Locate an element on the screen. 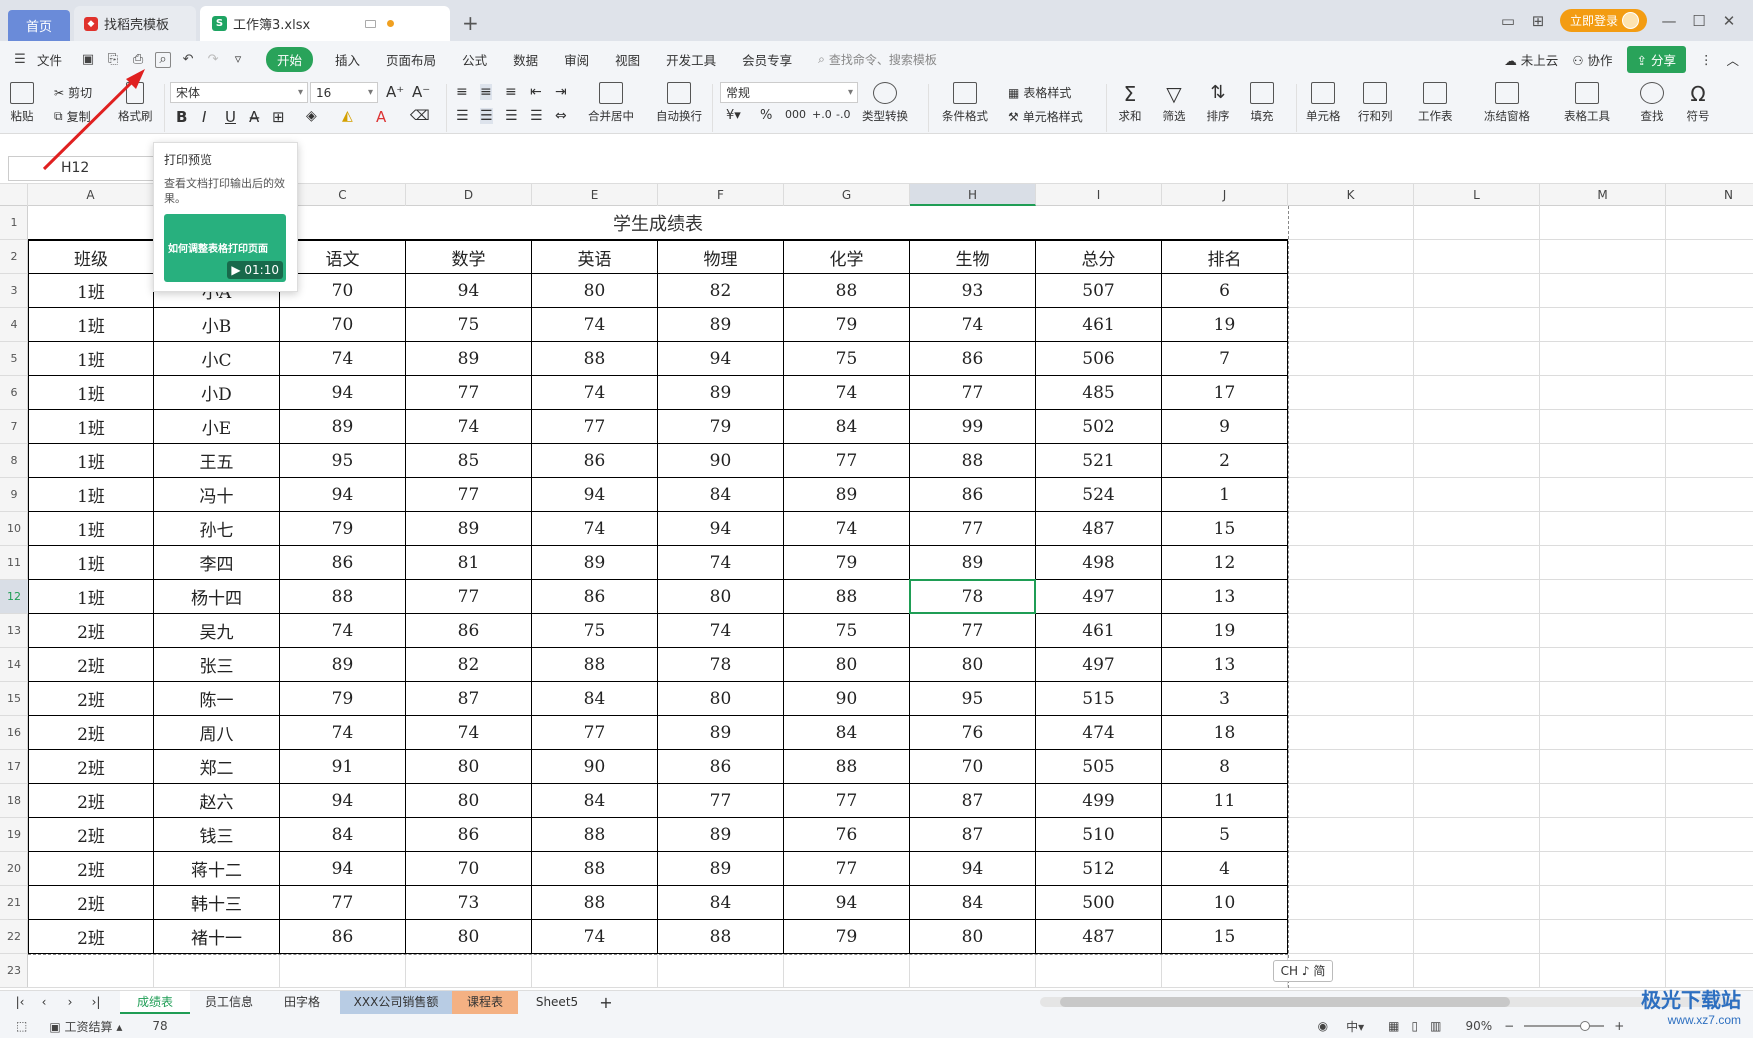 Image resolution: width=1753 pixels, height=1038 pixels. tab-template: ◆ 找稻壳模板 is located at coordinates (135, 23).